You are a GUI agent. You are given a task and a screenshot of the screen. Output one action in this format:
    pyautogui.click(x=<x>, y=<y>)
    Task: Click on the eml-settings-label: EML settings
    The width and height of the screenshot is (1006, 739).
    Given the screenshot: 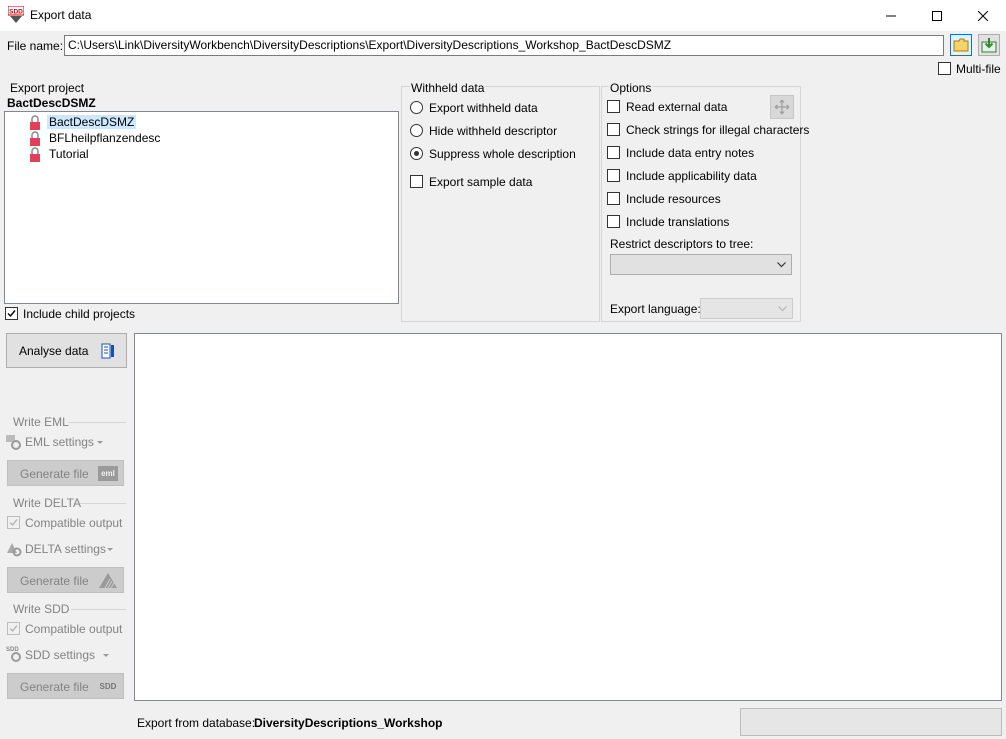 What is the action you would take?
    pyautogui.click(x=59, y=442)
    